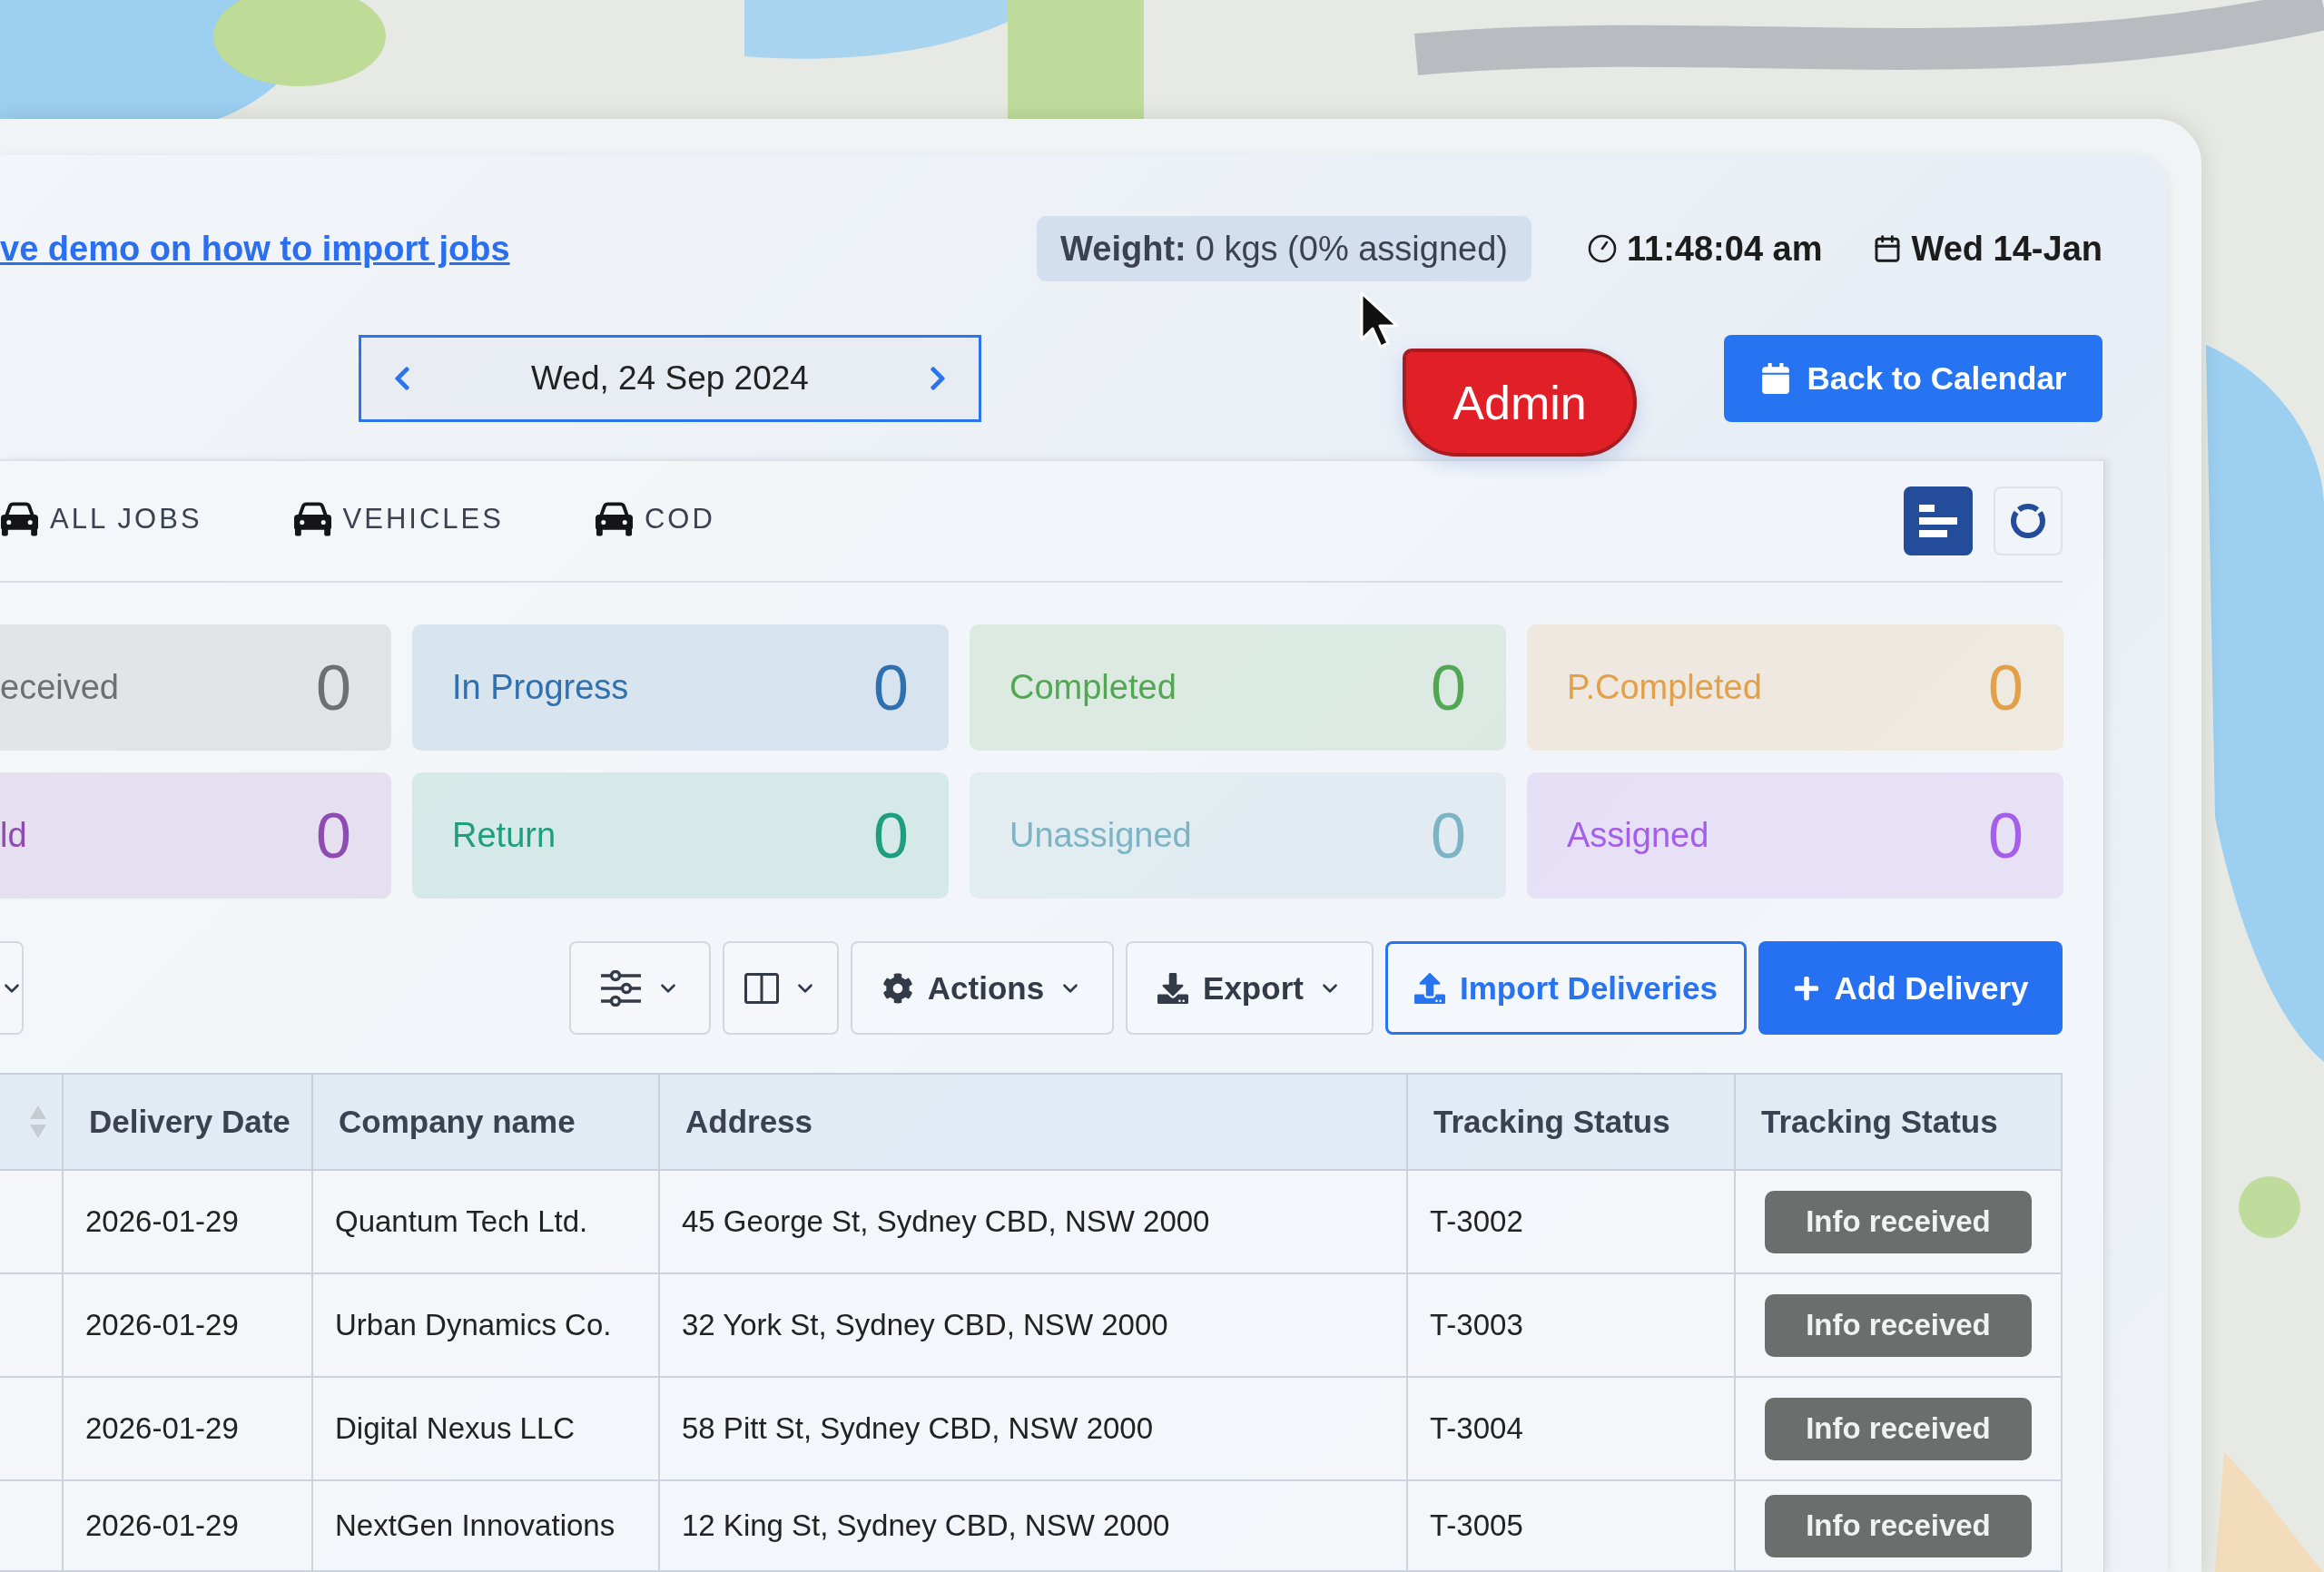  I want to click on table-cell: Quantum Tech Ltd., so click(486, 1222).